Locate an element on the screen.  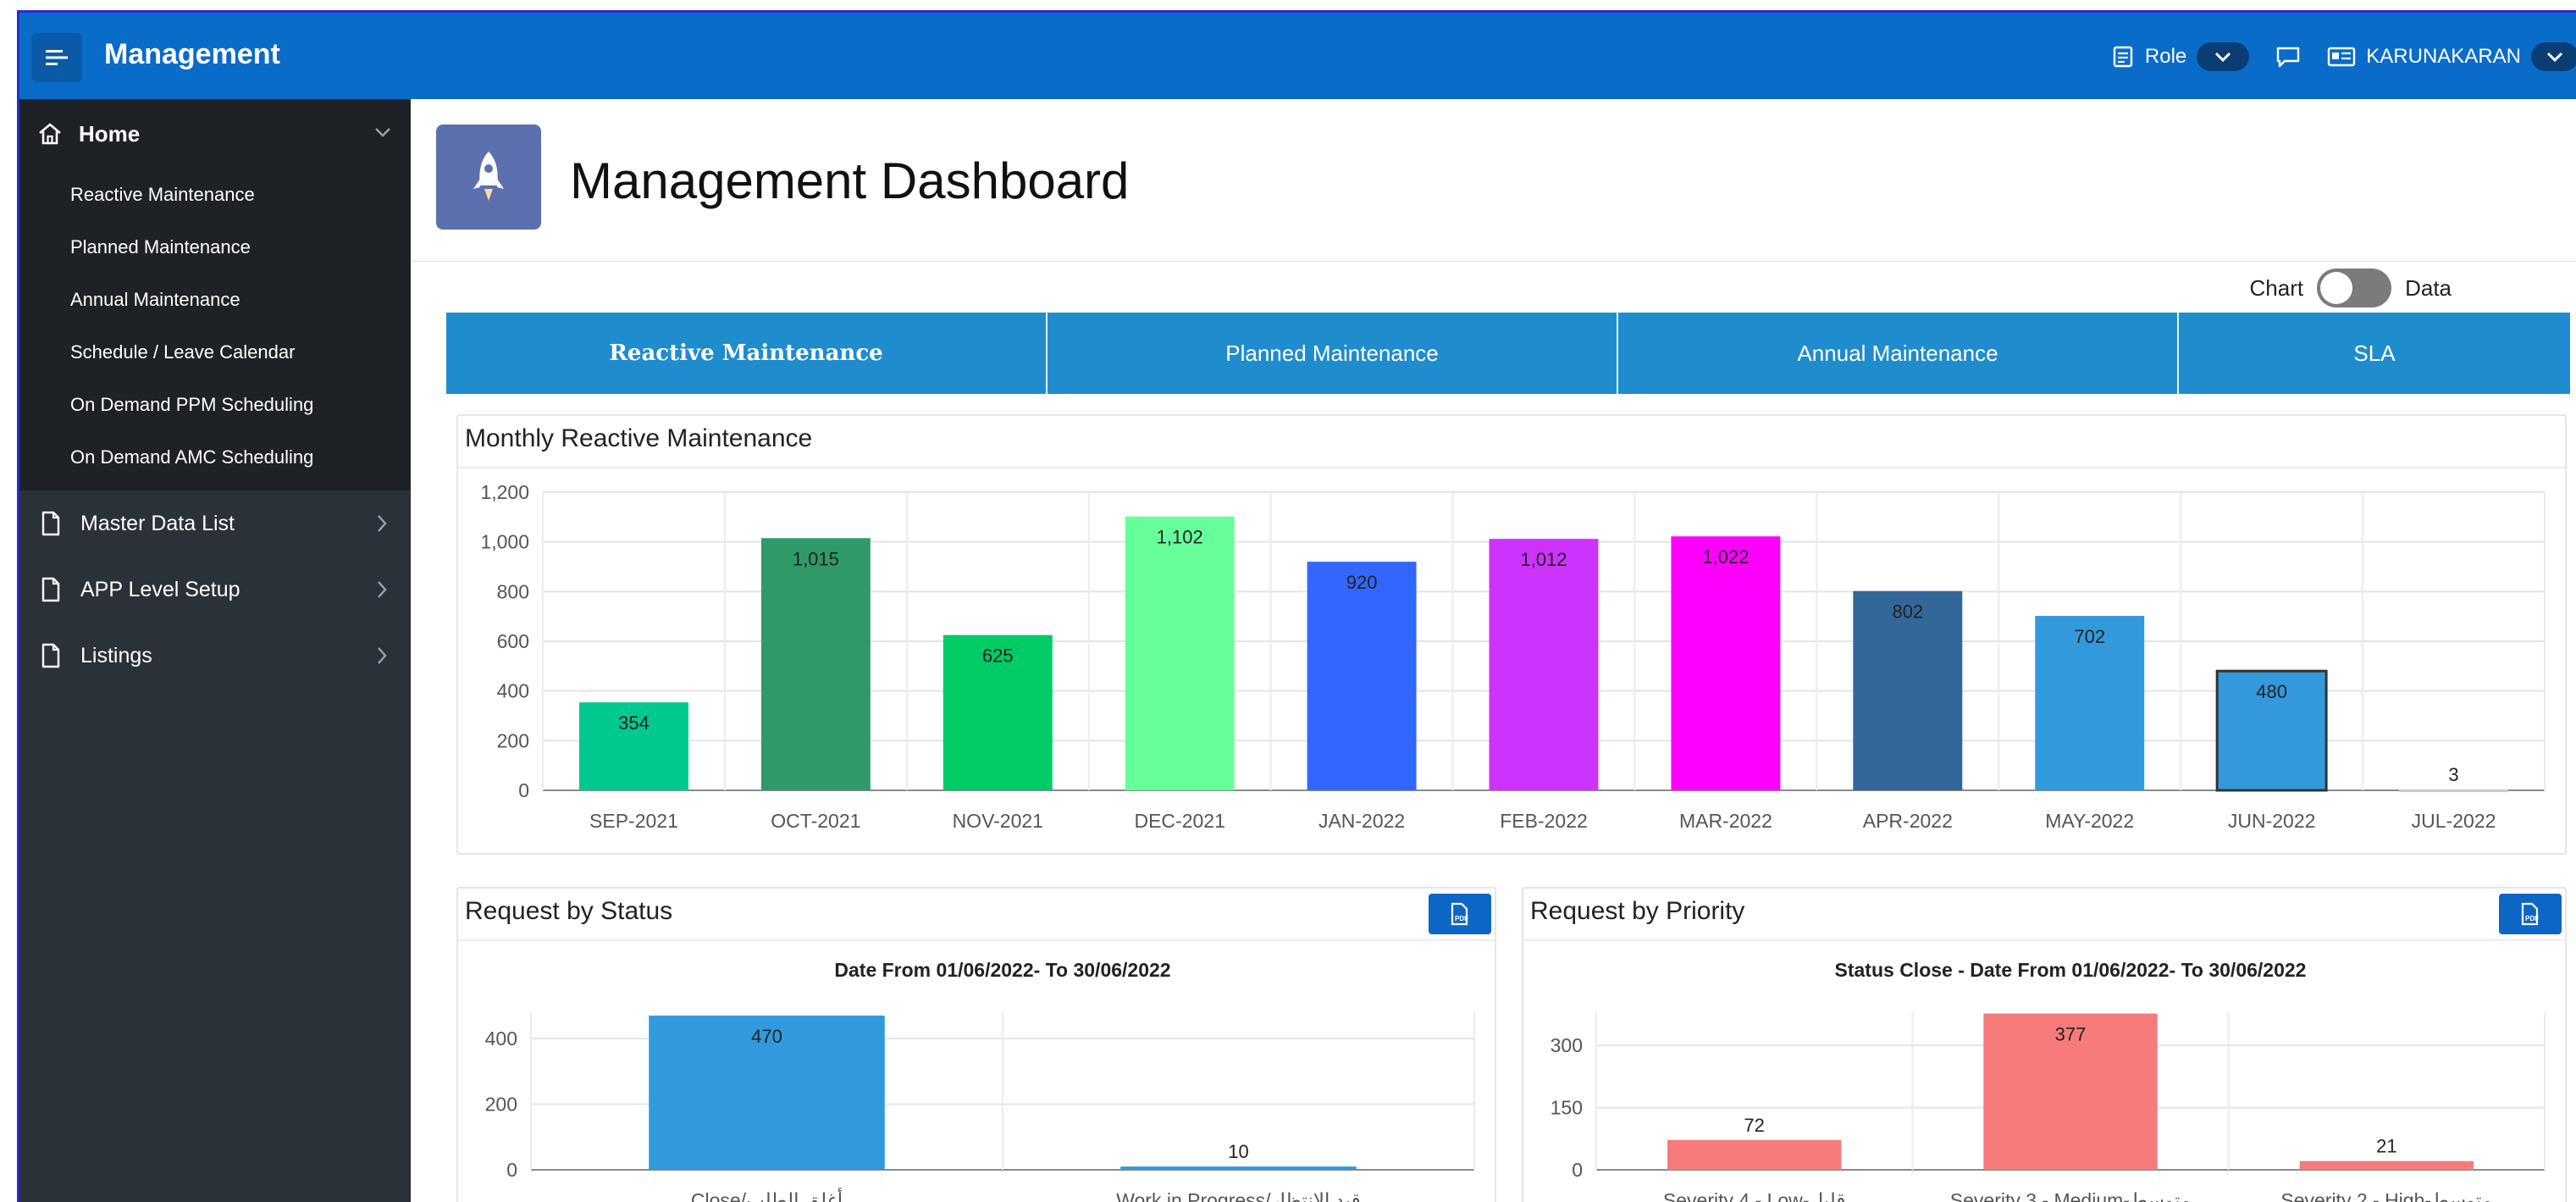
chart-data-switch is located at coordinates (2354, 288).